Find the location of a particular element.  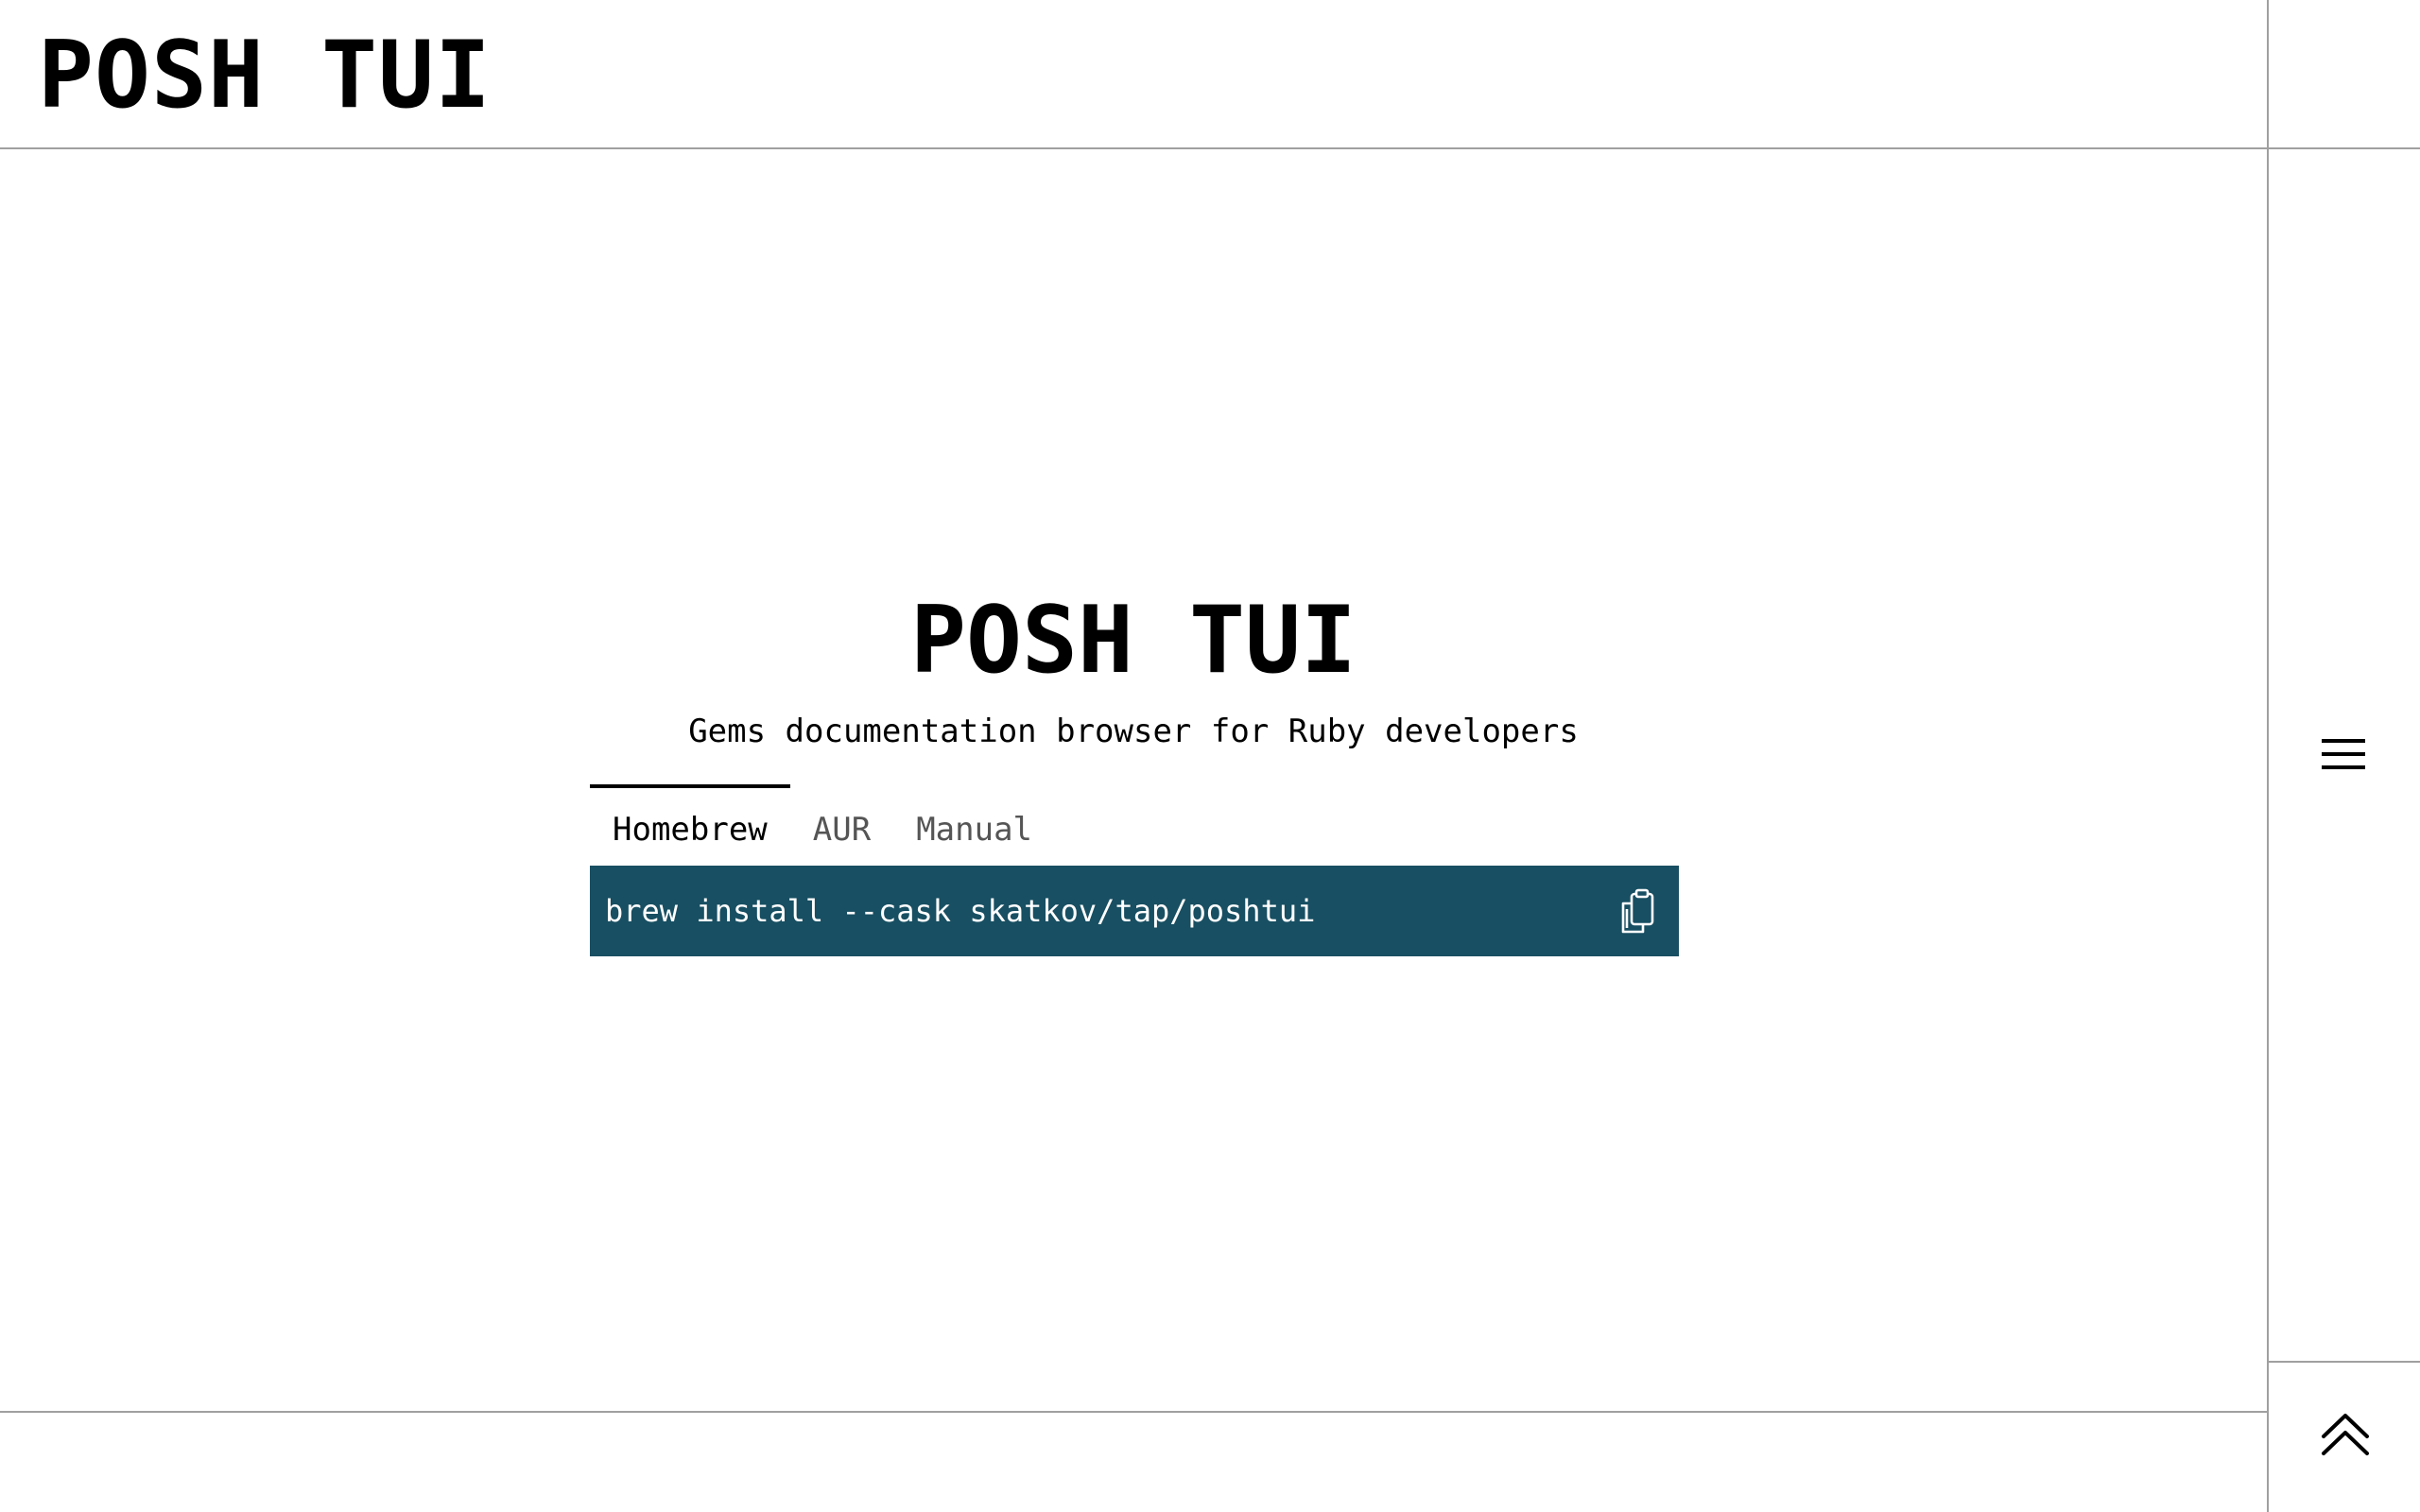

install-command: brew install --cask skatkov/tap/poshtui is located at coordinates (960, 911).